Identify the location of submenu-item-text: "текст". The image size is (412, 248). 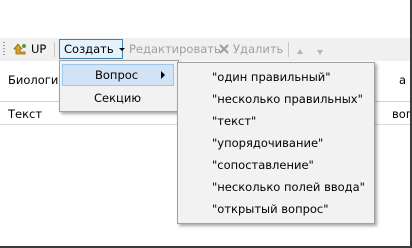
(234, 121).